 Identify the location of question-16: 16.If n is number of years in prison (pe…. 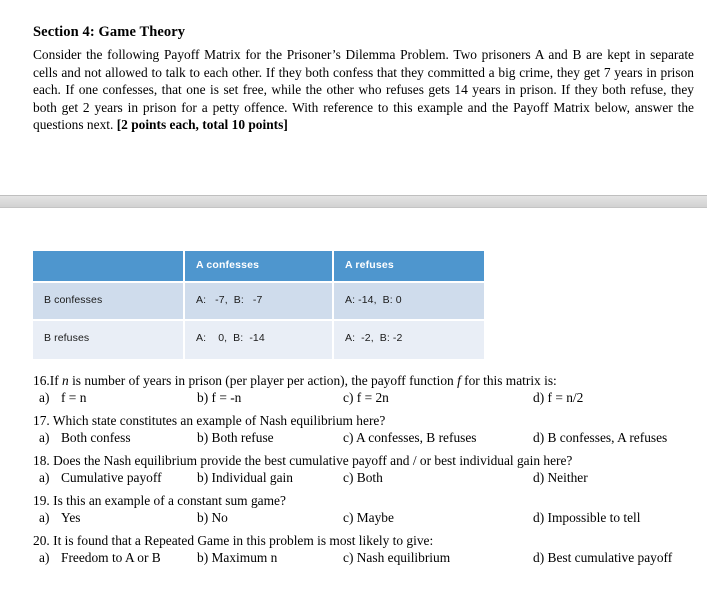
(370, 393).